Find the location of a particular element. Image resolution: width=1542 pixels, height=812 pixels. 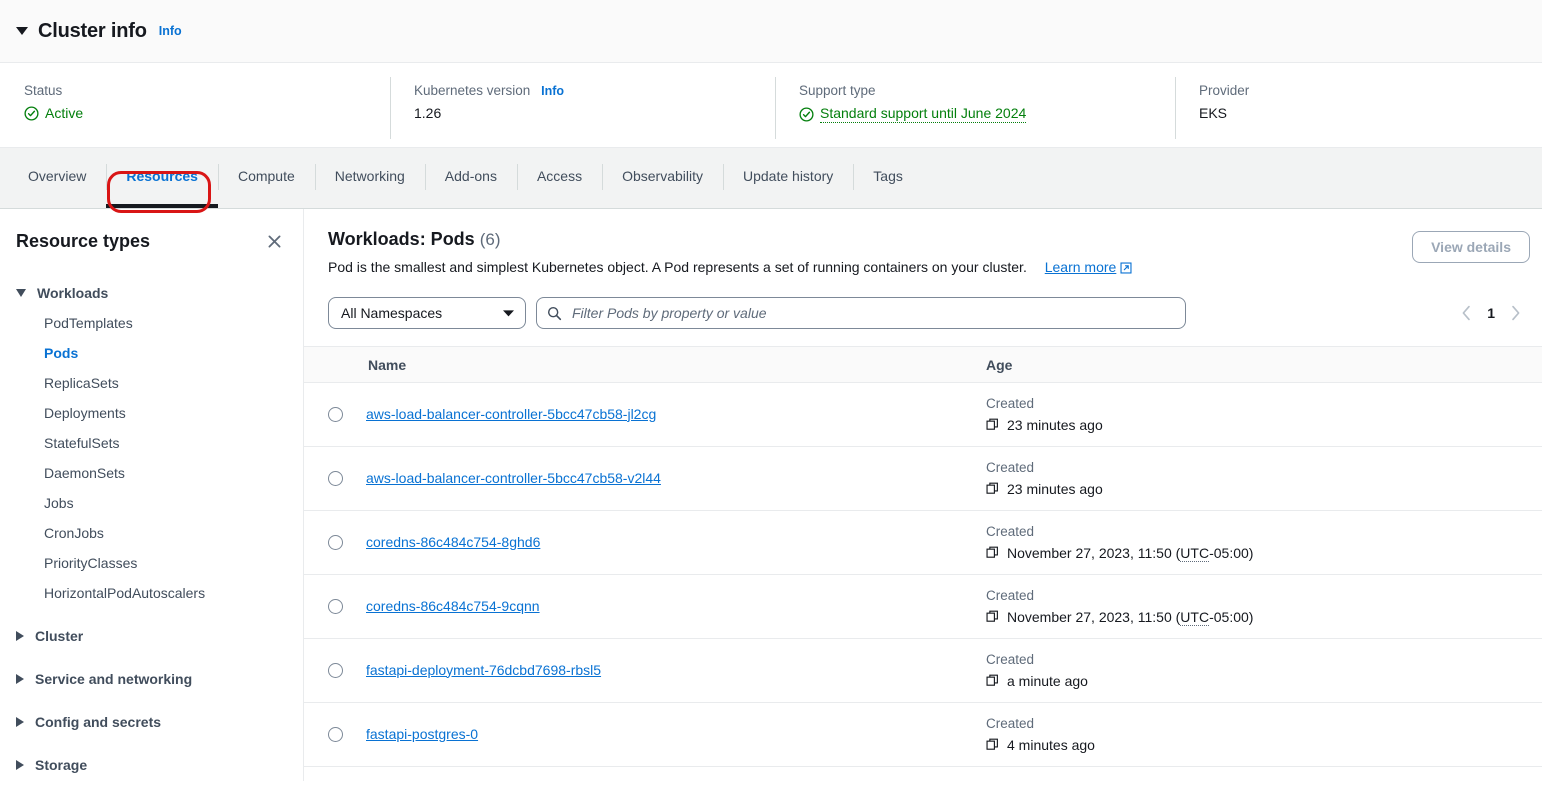

sidebar-item-priorityclasses: PriorityClasses is located at coordinates (151, 563).